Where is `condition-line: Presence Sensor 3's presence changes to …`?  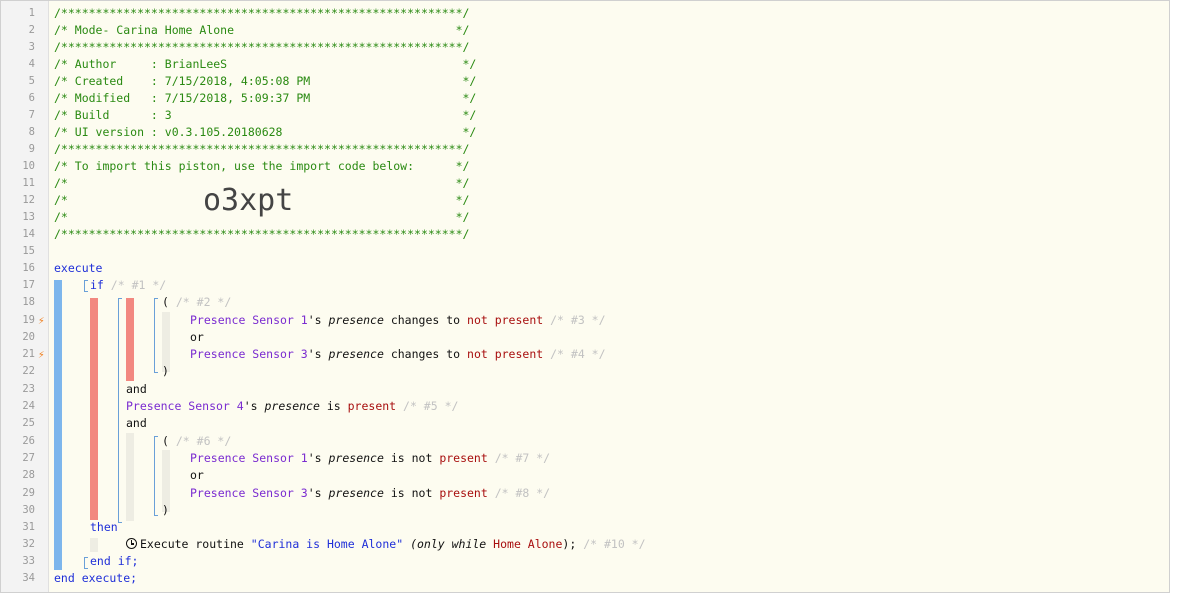 condition-line: Presence Sensor 3's presence changes to … is located at coordinates (398, 354).